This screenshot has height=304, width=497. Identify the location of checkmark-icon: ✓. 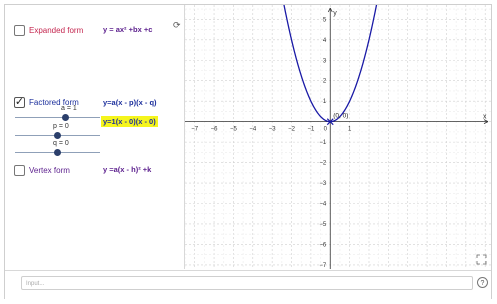
(19, 102).